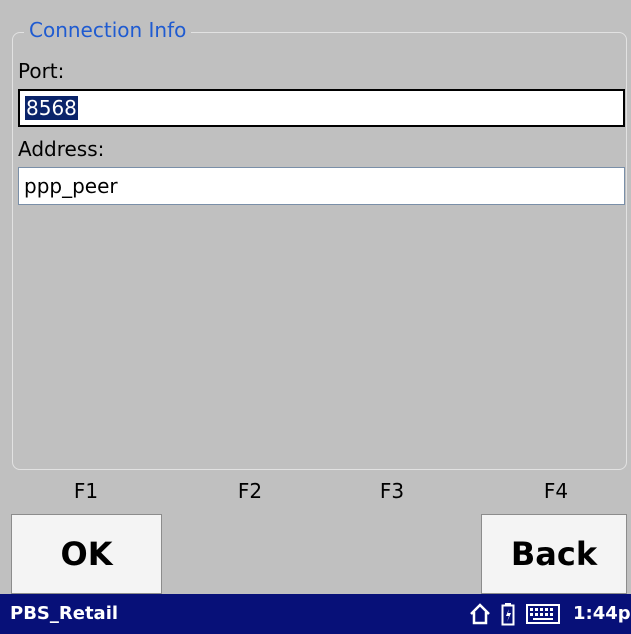 This screenshot has height=634, width=631. Describe the element at coordinates (556, 491) in the screenshot. I see `f4-key-label: F4` at that location.